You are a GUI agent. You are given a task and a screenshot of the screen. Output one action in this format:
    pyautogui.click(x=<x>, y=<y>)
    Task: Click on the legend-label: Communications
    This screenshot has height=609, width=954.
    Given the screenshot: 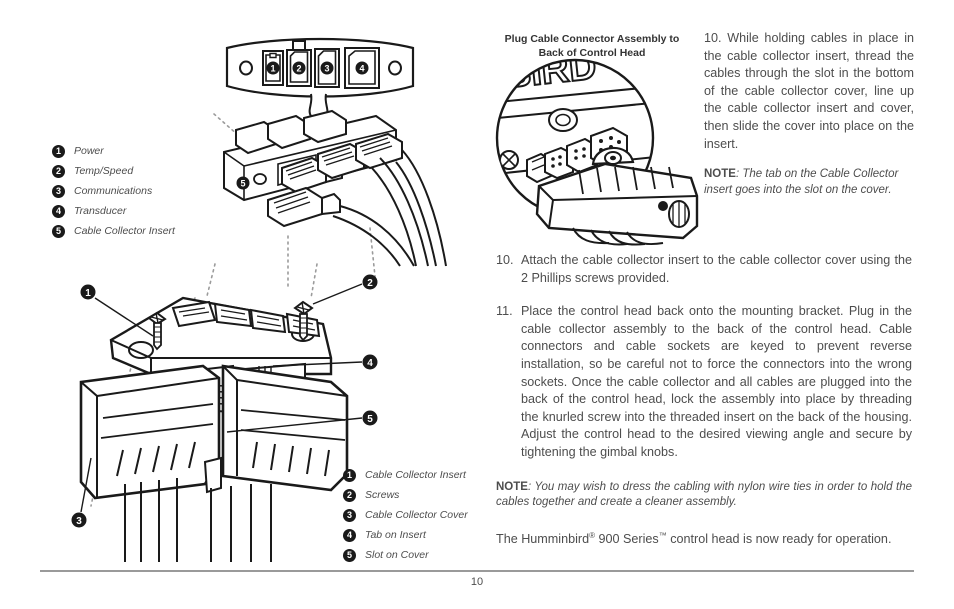 What is the action you would take?
    pyautogui.click(x=113, y=191)
    